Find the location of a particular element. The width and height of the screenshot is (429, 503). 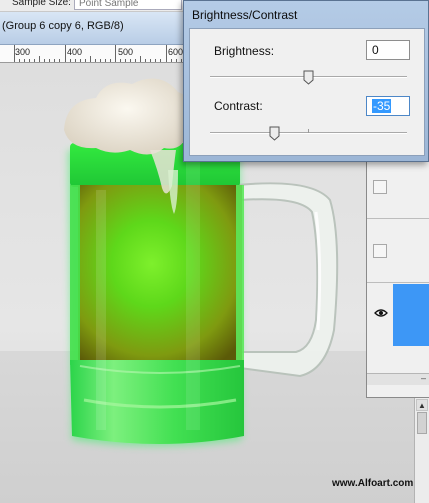

vertical-scrollbar: ▲ is located at coordinates (421, 450).